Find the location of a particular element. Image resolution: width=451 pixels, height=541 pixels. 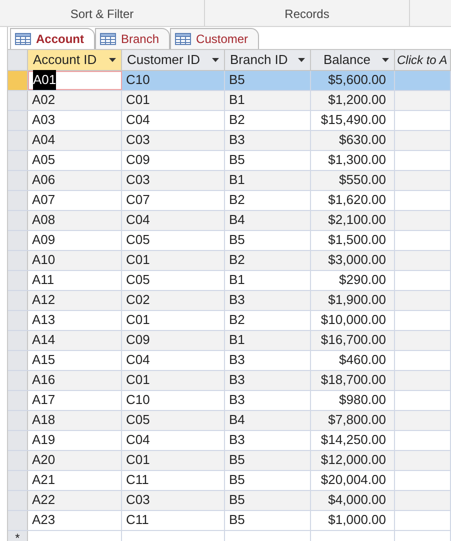

table-cell-text: A21 is located at coordinates (44, 480).